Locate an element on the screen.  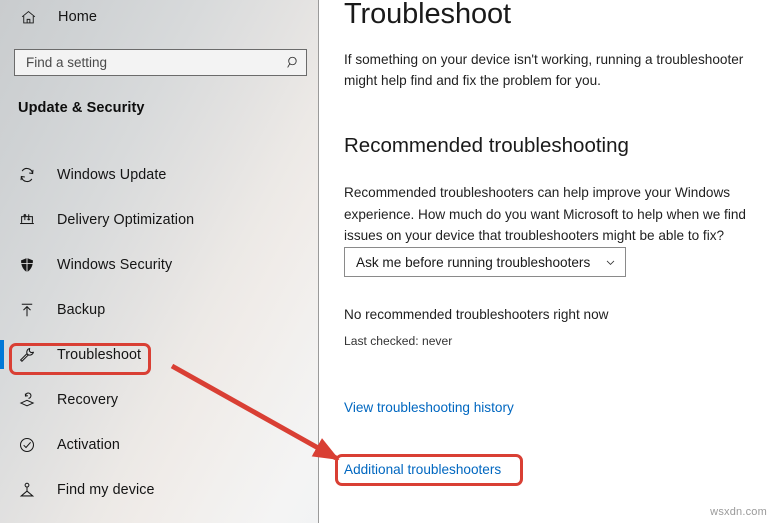
sync-icon is located at coordinates (27, 175).